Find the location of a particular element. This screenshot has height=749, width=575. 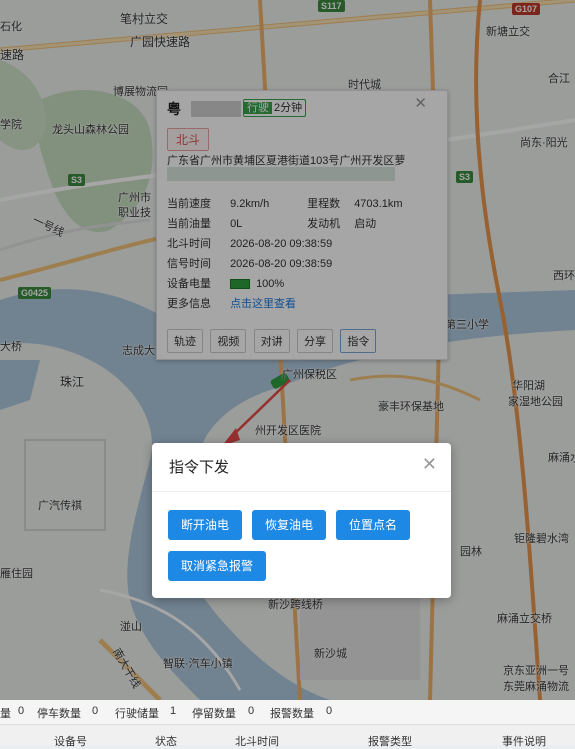

column-header: 报警类型 is located at coordinates (390, 741).